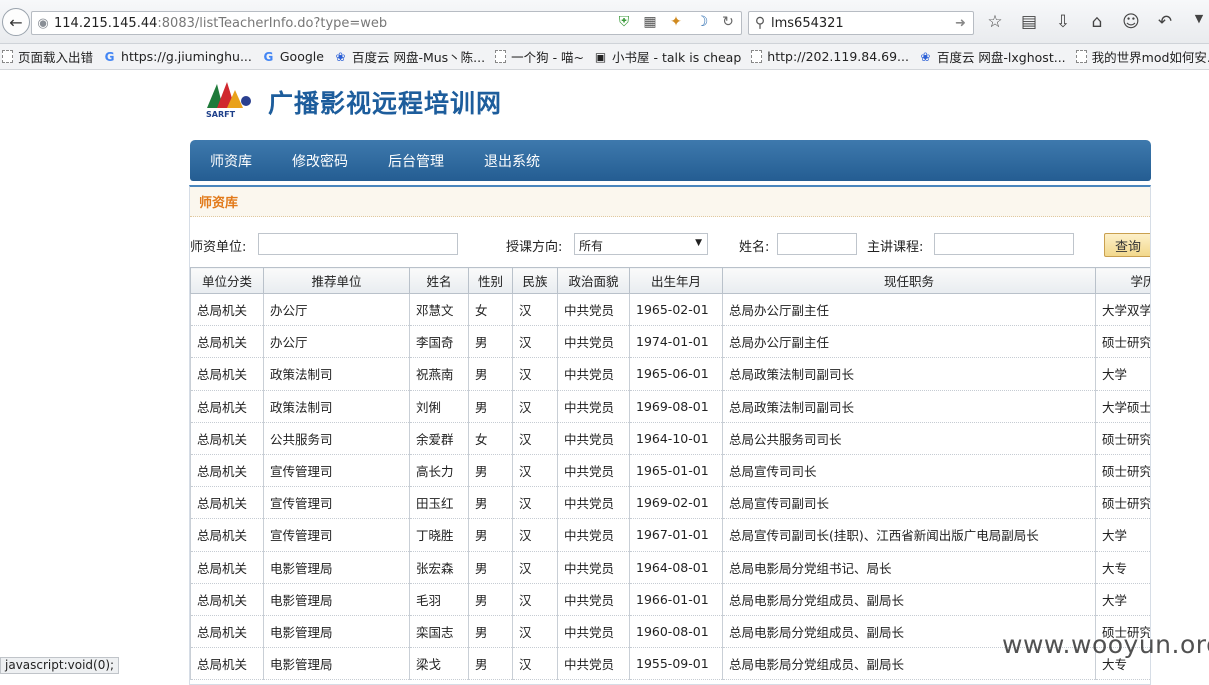 This screenshot has width=1209, height=685. I want to click on column-header: 民族, so click(535, 280).